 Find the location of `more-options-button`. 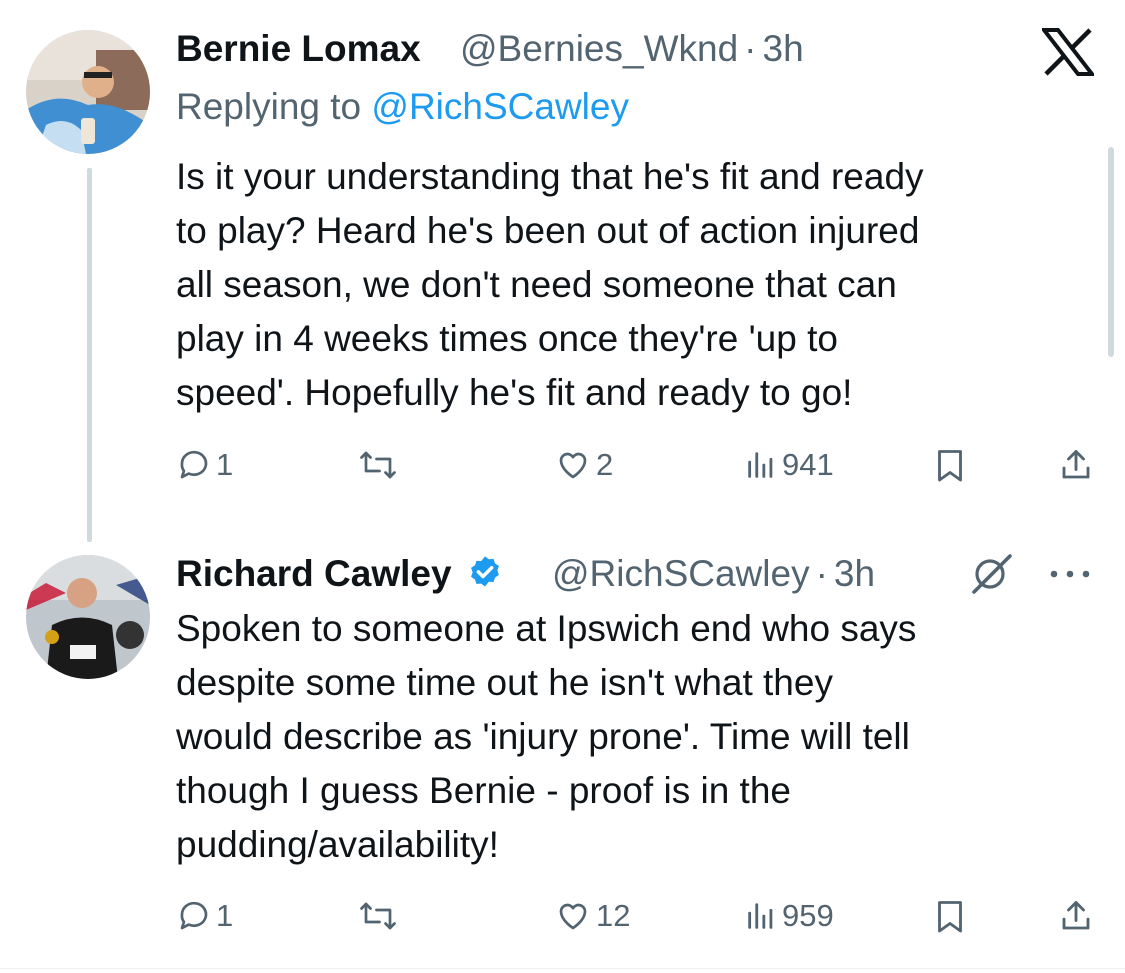

more-options-button is located at coordinates (1070, 574).